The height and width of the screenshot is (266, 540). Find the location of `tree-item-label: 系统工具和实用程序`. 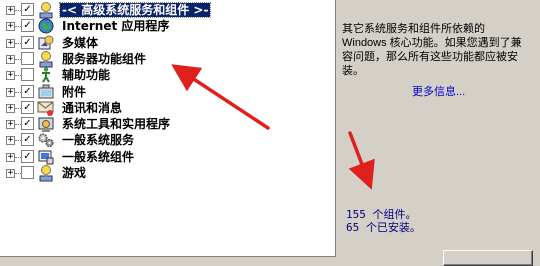

tree-item-label: 系统工具和实用程序 is located at coordinates (116, 124).